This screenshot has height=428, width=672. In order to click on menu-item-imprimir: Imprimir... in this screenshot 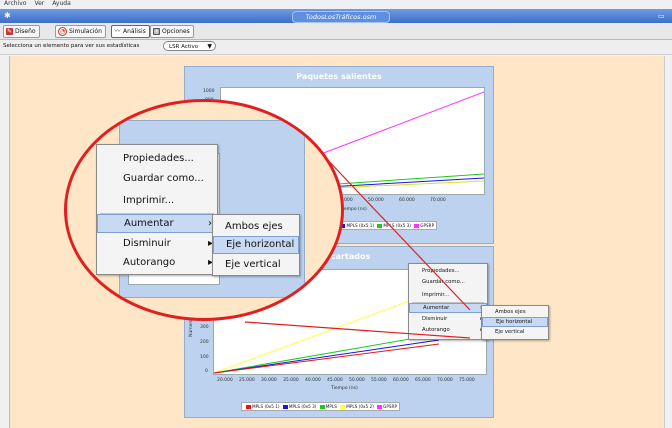, I will do `click(157, 201)`.